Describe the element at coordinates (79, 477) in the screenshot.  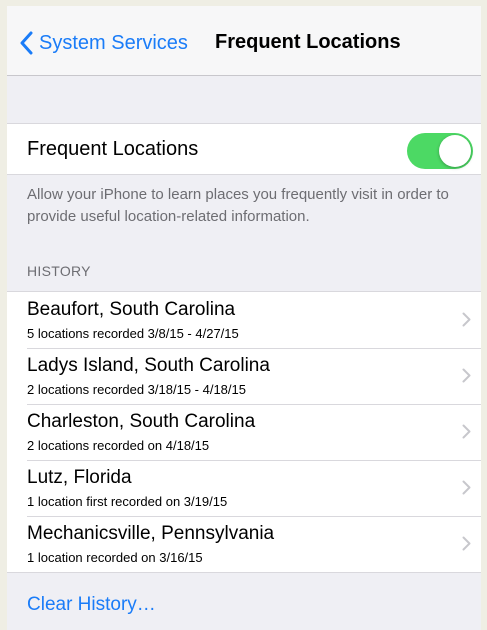
I see `history-row-title: Lutz, Florida` at that location.